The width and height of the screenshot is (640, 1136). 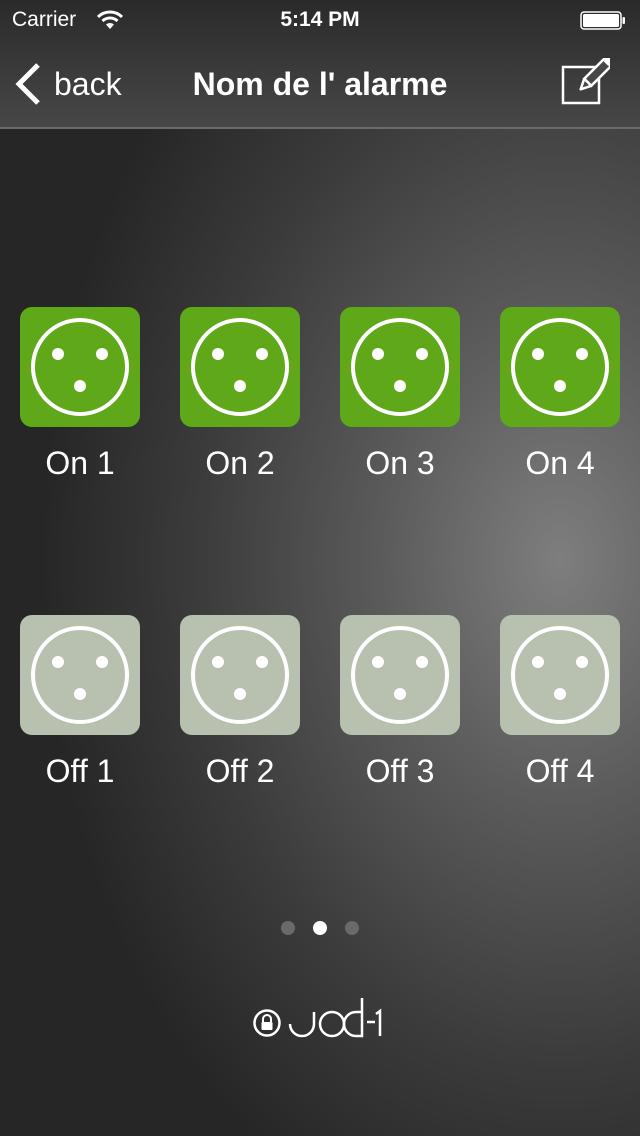 I want to click on switch-label: On 4, so click(x=560, y=463).